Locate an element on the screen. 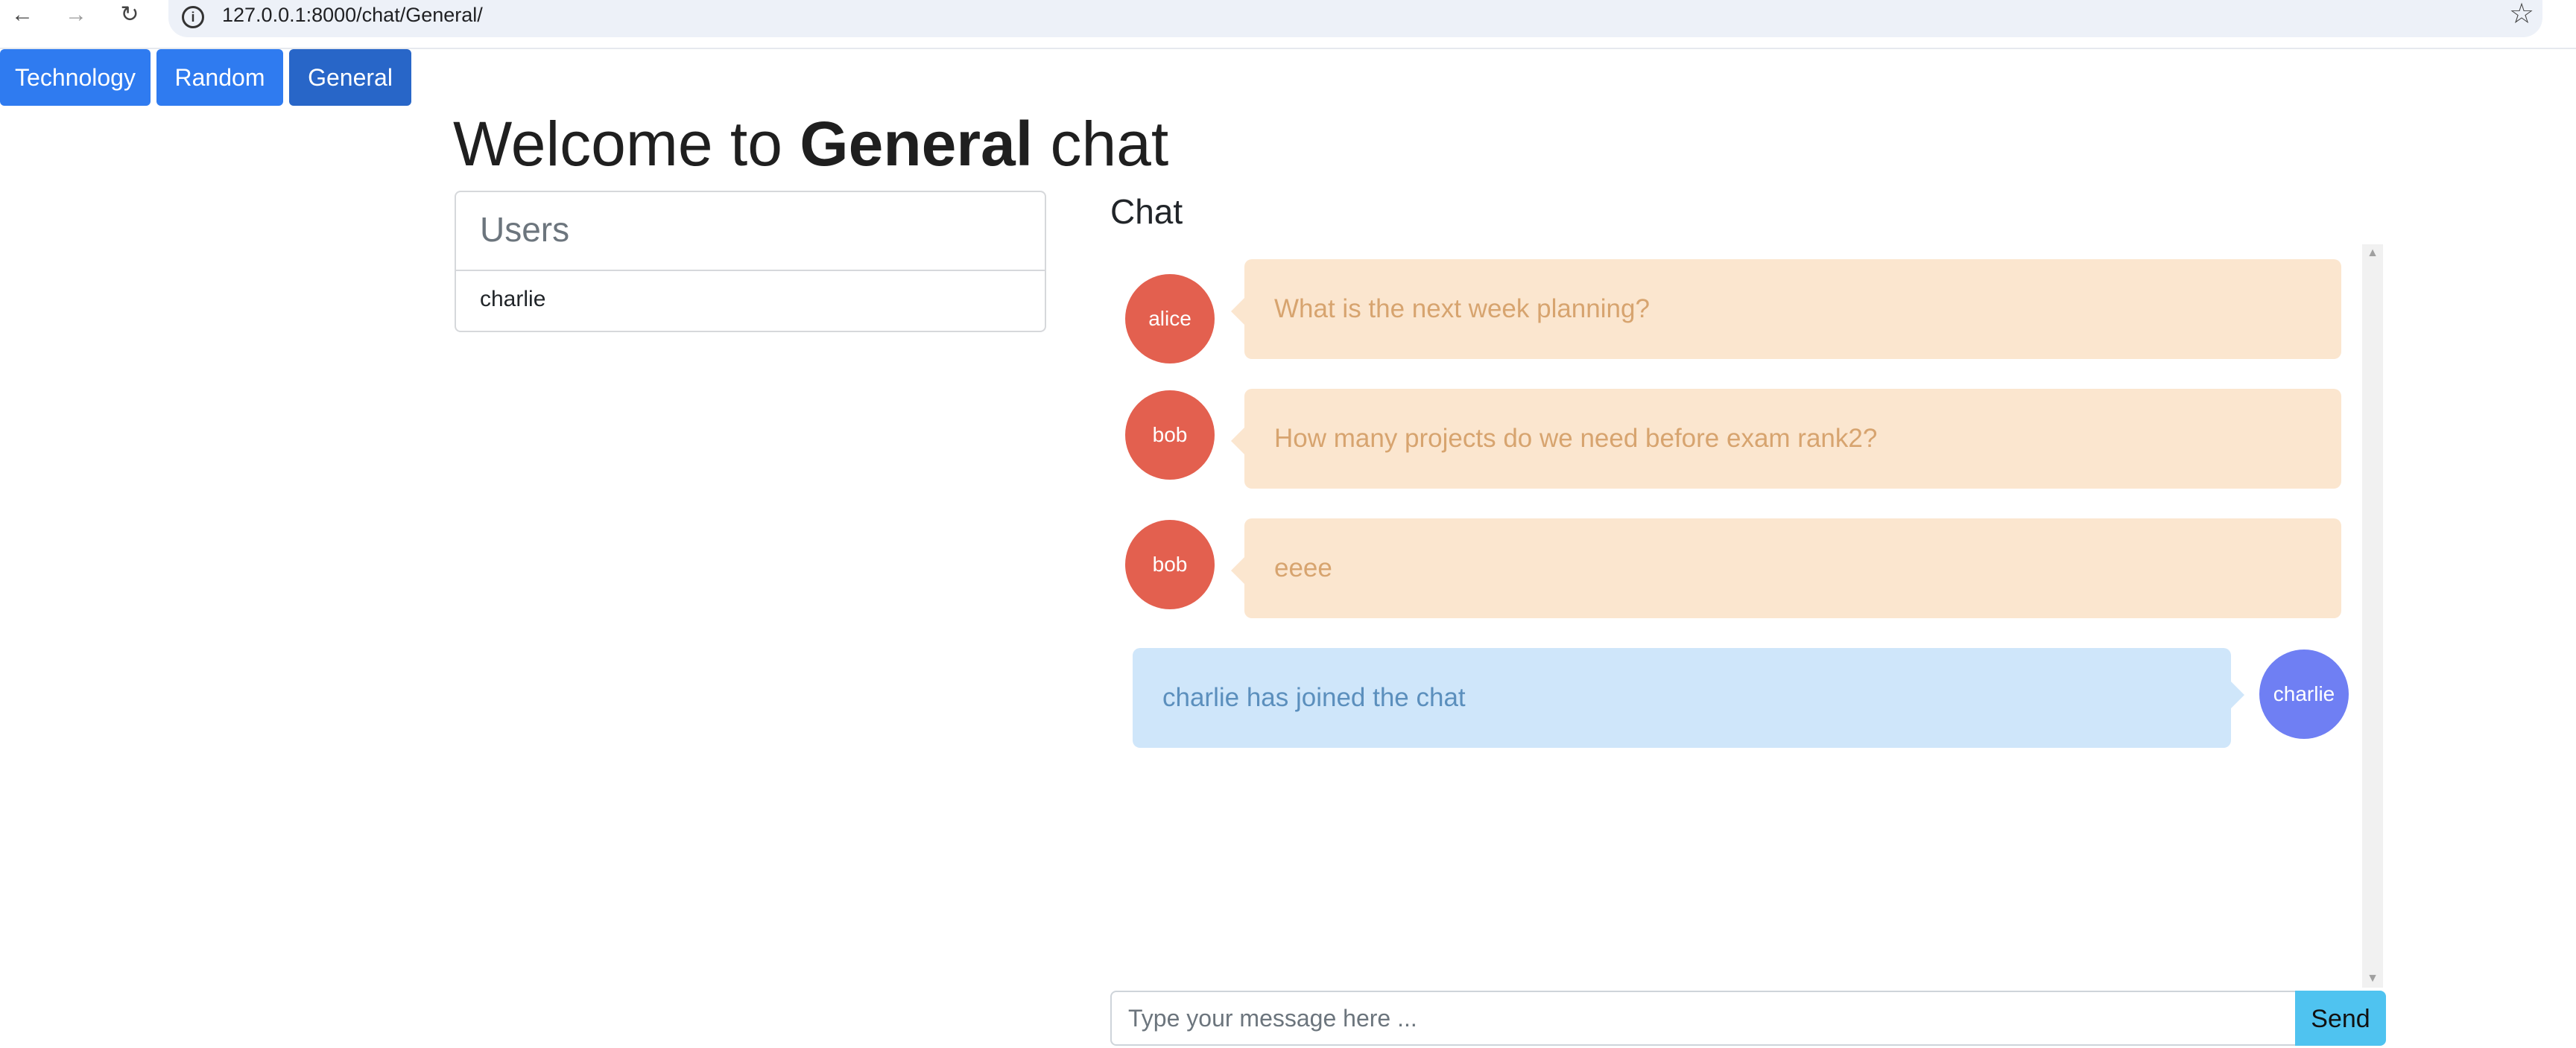 Image resolution: width=2576 pixels, height=1048 pixels. users-panel-heading: Users is located at coordinates (750, 231).